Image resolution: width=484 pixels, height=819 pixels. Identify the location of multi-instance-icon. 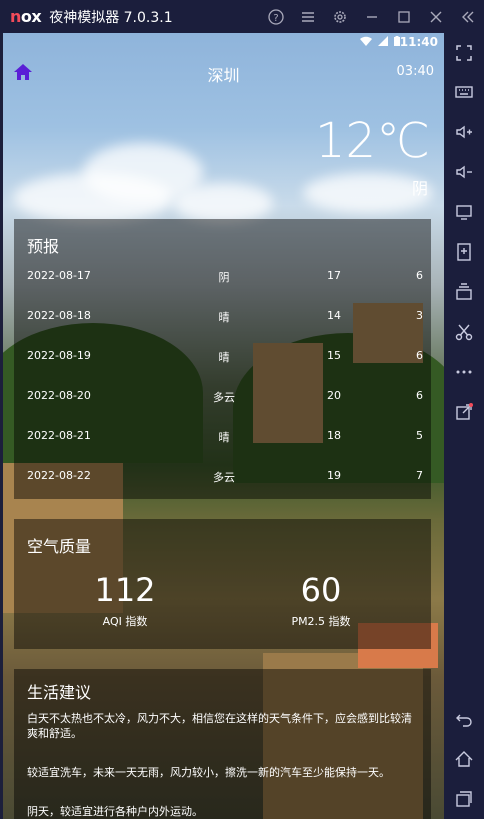
(464, 292).